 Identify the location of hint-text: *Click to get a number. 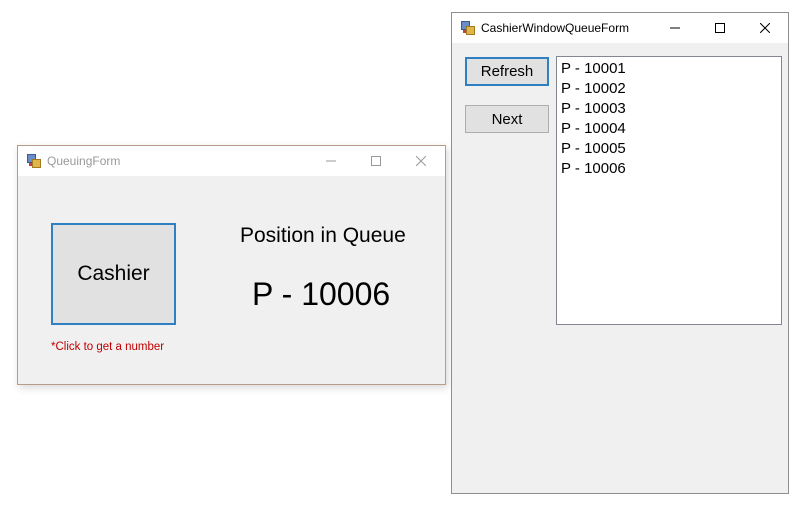
(108, 347).